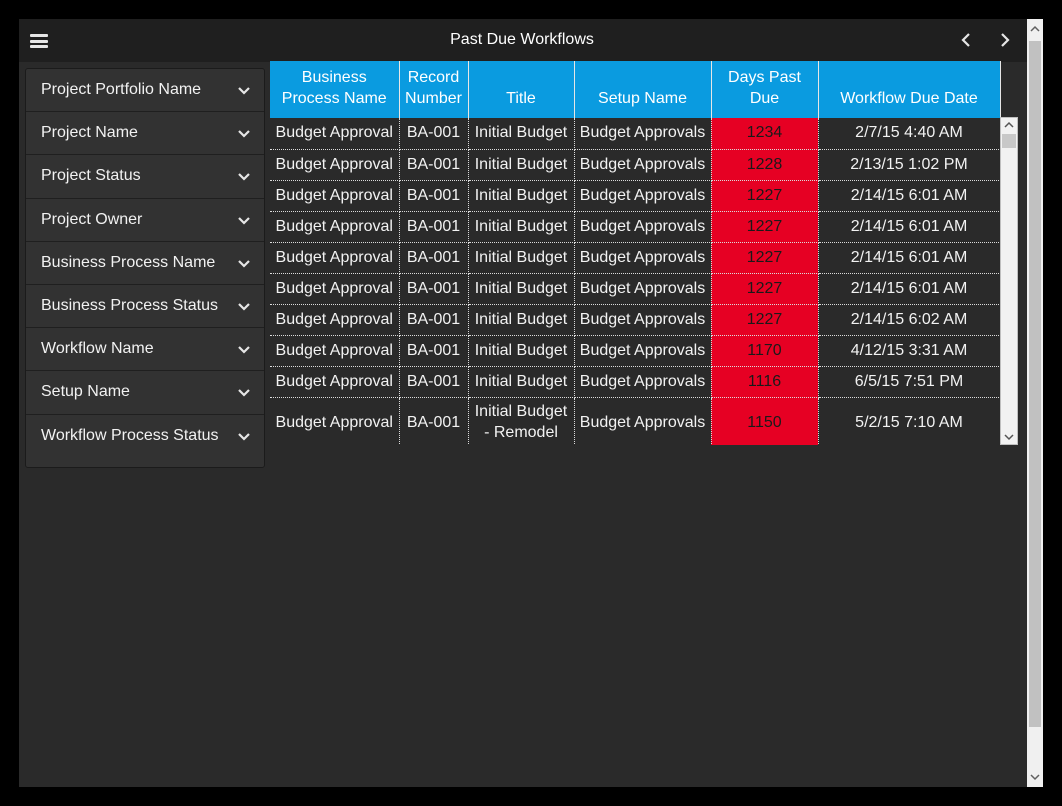 This screenshot has height=806, width=1062. I want to click on filter-label: Project Portfolio Name, so click(121, 89).